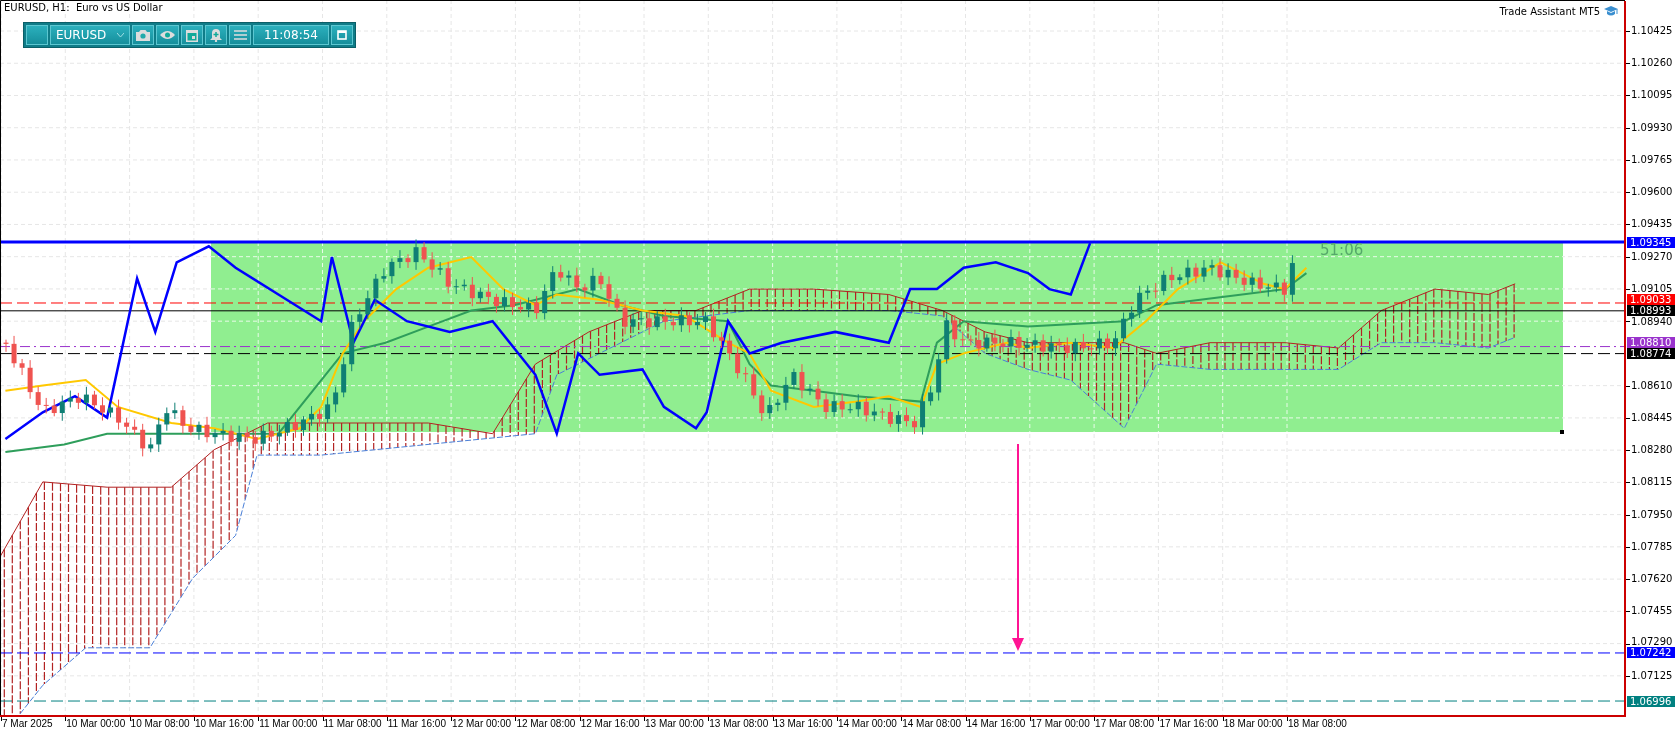 The height and width of the screenshot is (731, 1679). Describe the element at coordinates (1652, 95) in the screenshot. I see `price-tick-label: 1.10095` at that location.